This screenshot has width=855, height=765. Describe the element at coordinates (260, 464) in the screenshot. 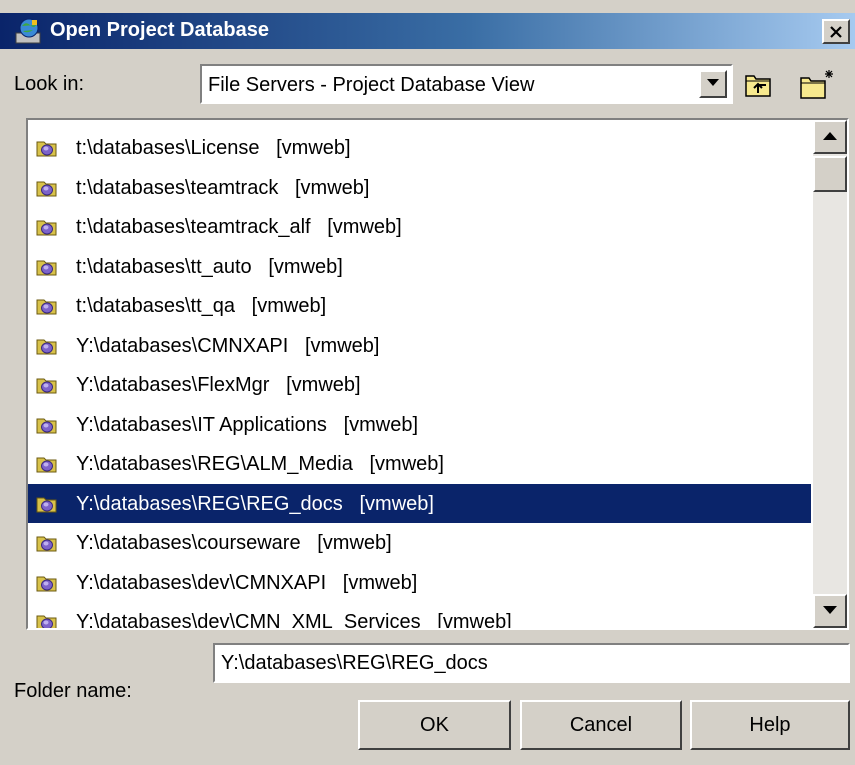

I see `list-item-label: Y:\databases\REG\ALM_Media [vmweb]` at that location.